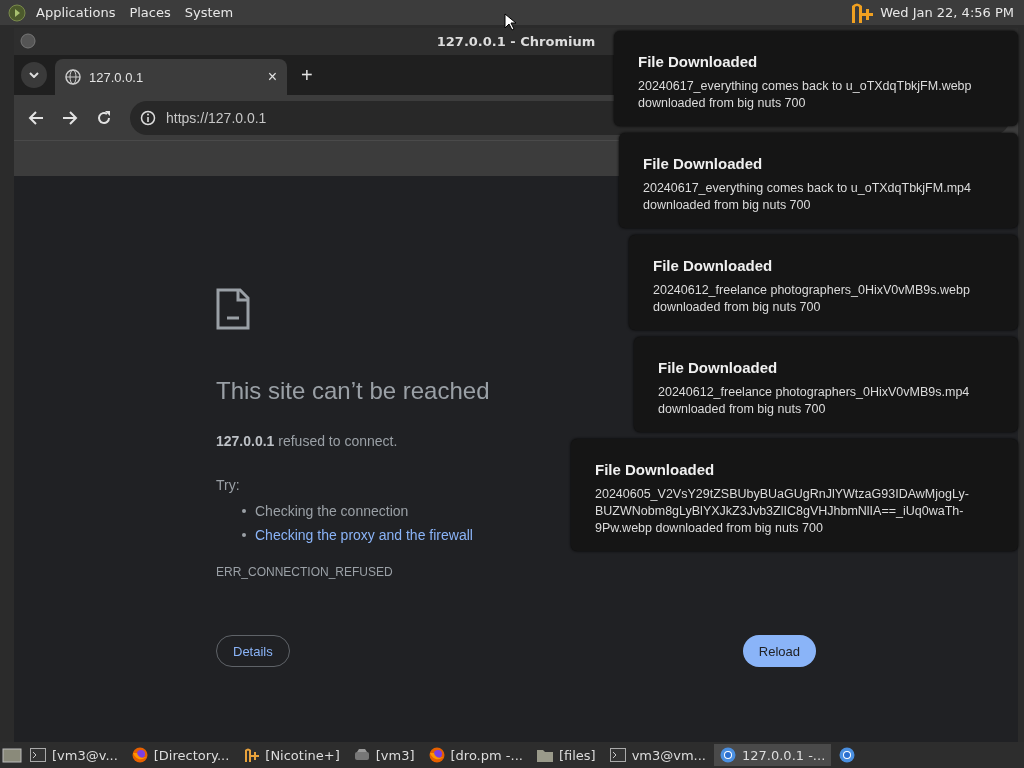  What do you see at coordinates (305, 572) in the screenshot?
I see `error-code: ERR_CONNECTION_REFUSED` at bounding box center [305, 572].